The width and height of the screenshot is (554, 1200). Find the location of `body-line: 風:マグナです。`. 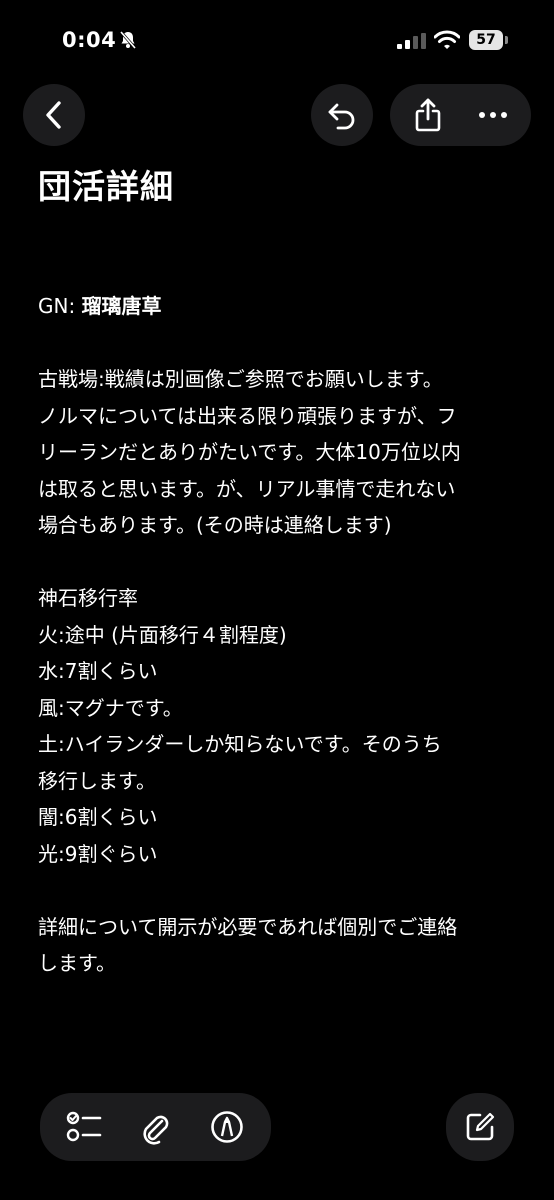

body-line: 風:マグナです。 is located at coordinates (110, 707).